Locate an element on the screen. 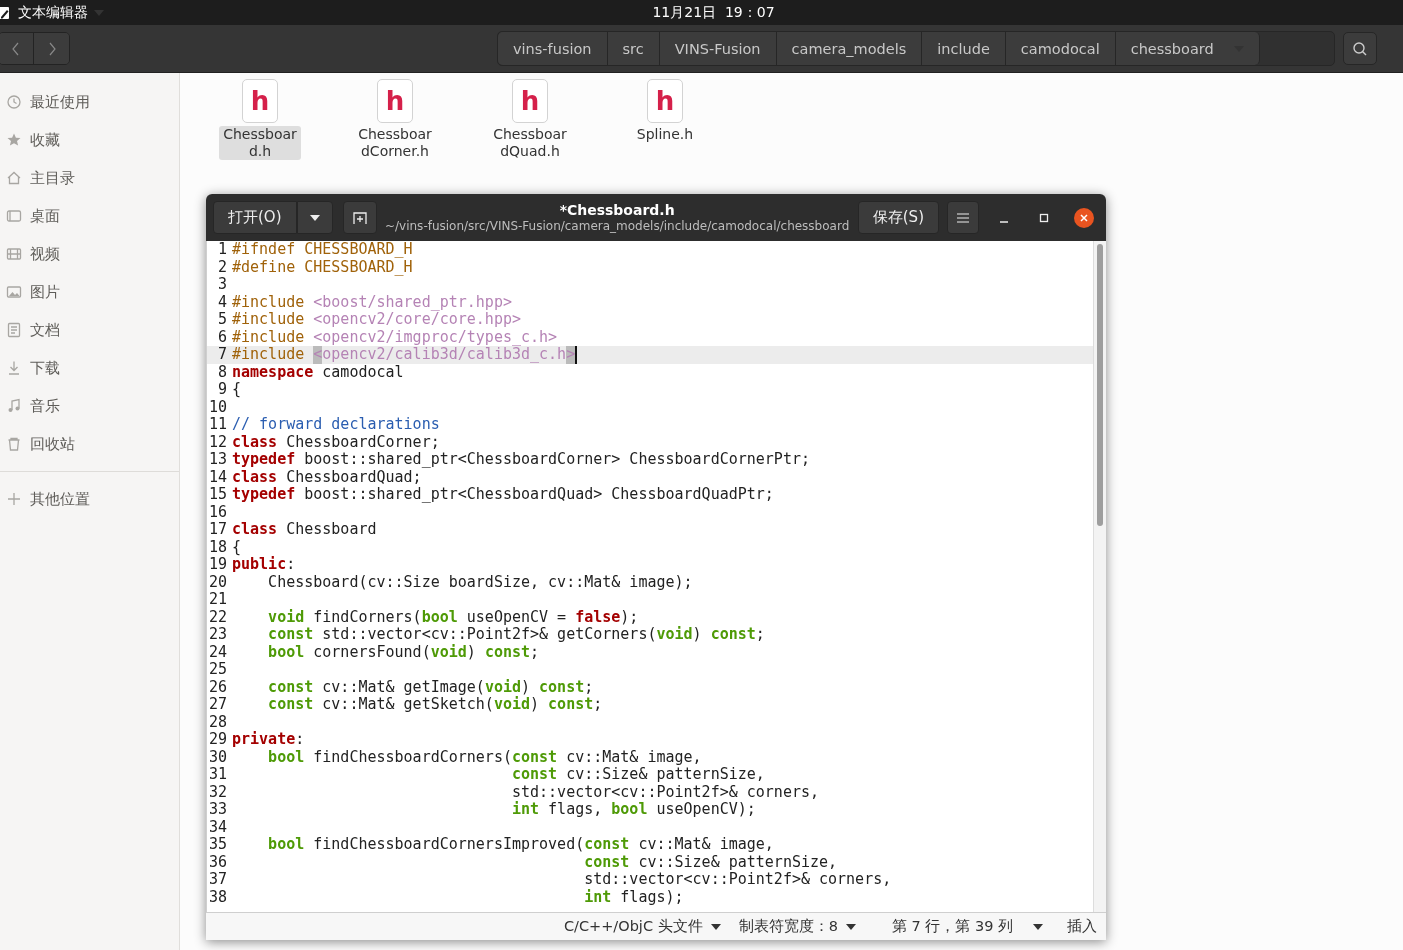 Image resolution: width=1403 pixels, height=950 pixels. code-text: typedef boost::shared_ptr<ChessboardCorner> ChessboardCornerPtr; is located at coordinates (521, 460).